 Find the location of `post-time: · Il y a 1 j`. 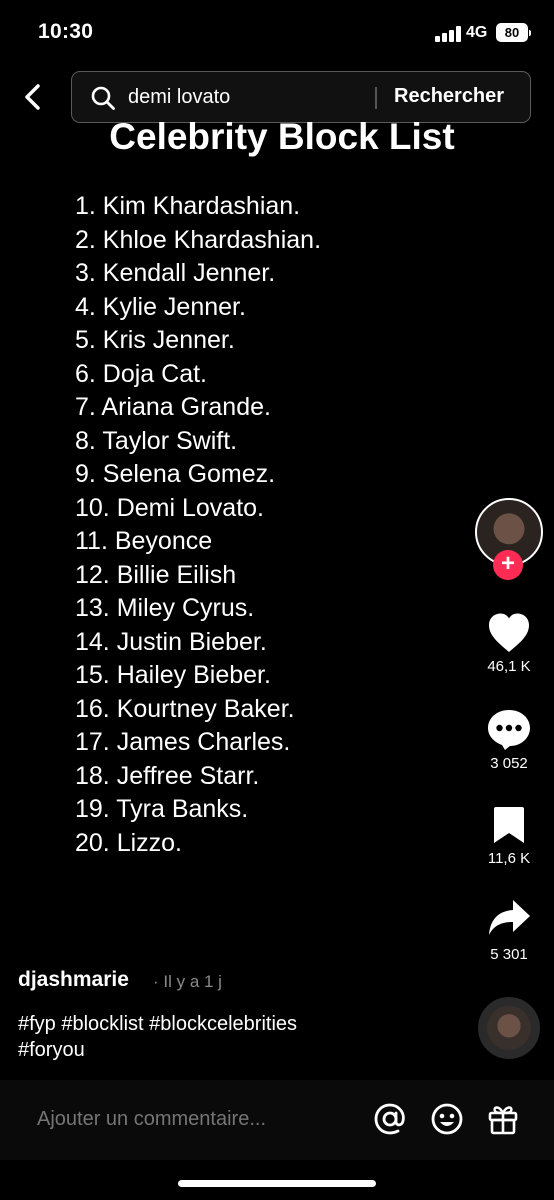

post-time: · Il y a 1 j is located at coordinates (187, 981).